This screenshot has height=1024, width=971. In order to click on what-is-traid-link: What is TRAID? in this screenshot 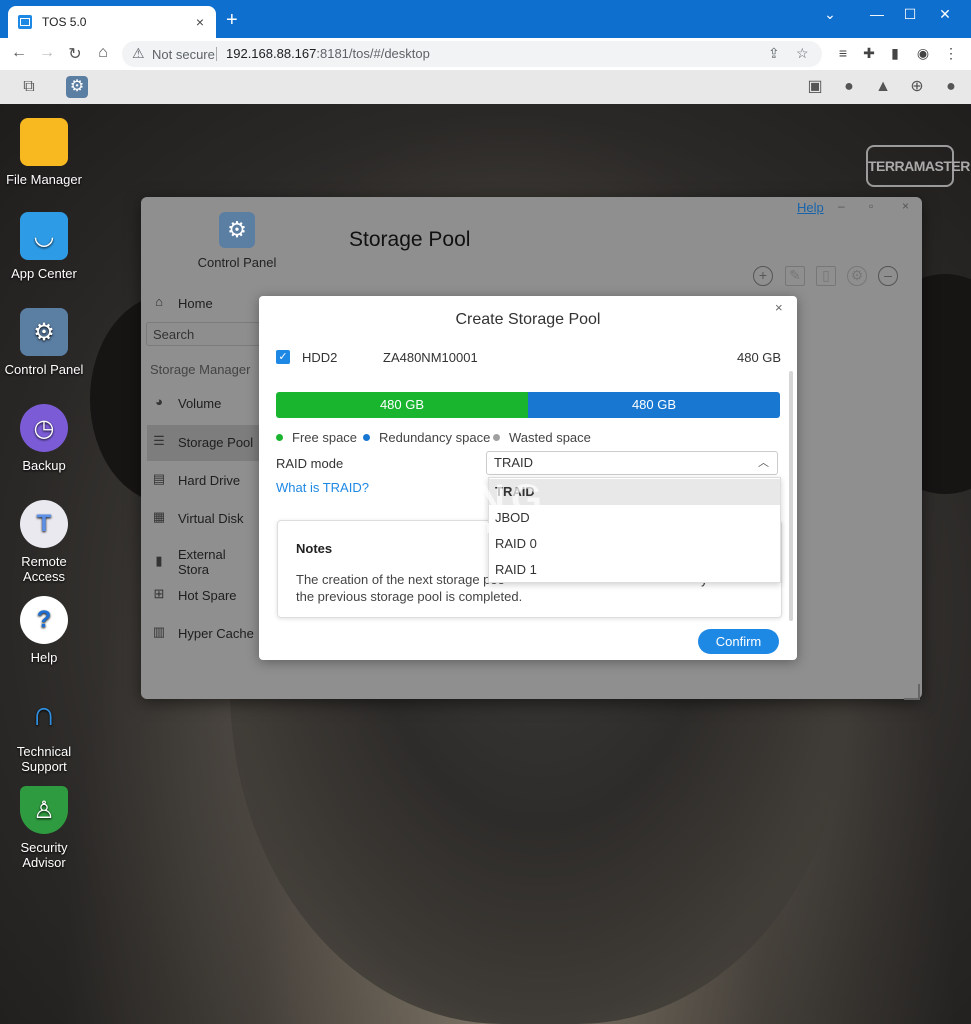, I will do `click(322, 487)`.